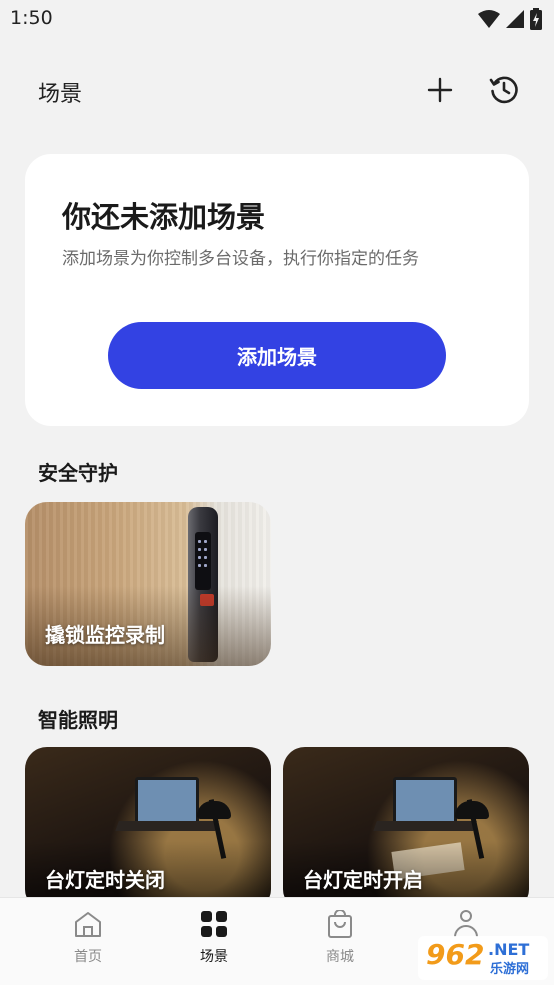 The height and width of the screenshot is (985, 554). What do you see at coordinates (489, 19) in the screenshot?
I see `wifi-icon` at bounding box center [489, 19].